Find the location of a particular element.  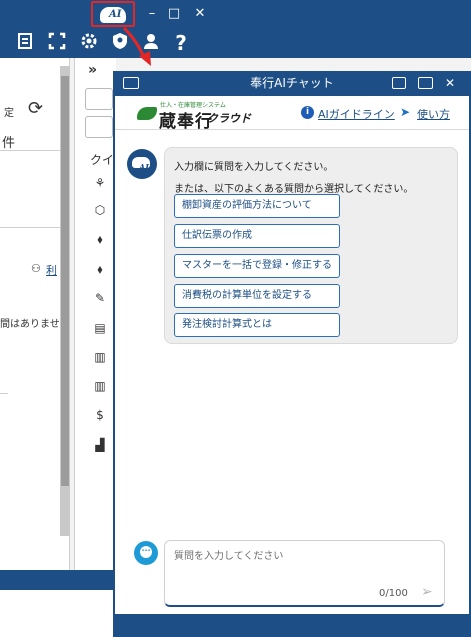

speech-bubble-icon: ··· is located at coordinates (146, 552).